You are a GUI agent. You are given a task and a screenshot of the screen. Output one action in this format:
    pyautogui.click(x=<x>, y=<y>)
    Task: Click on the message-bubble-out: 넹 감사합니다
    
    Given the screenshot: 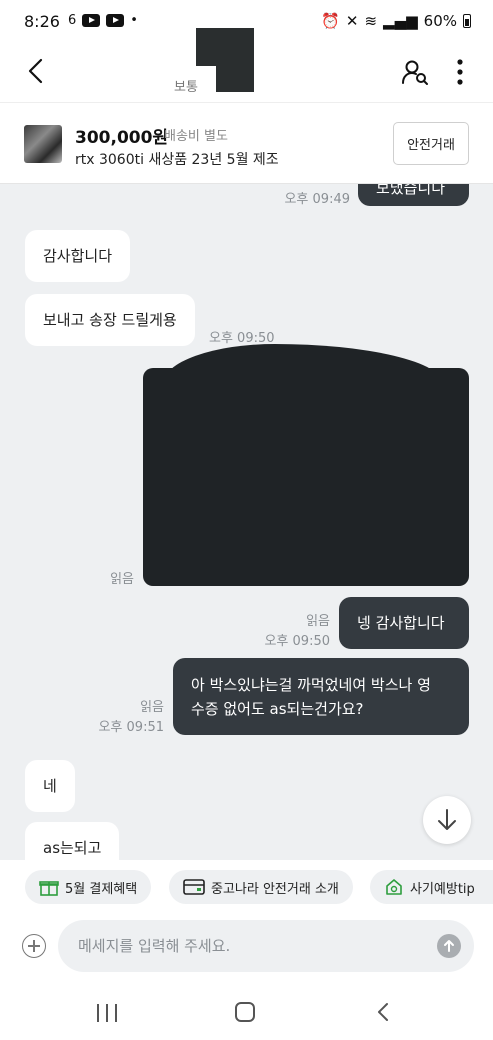 What is the action you would take?
    pyautogui.click(x=404, y=623)
    